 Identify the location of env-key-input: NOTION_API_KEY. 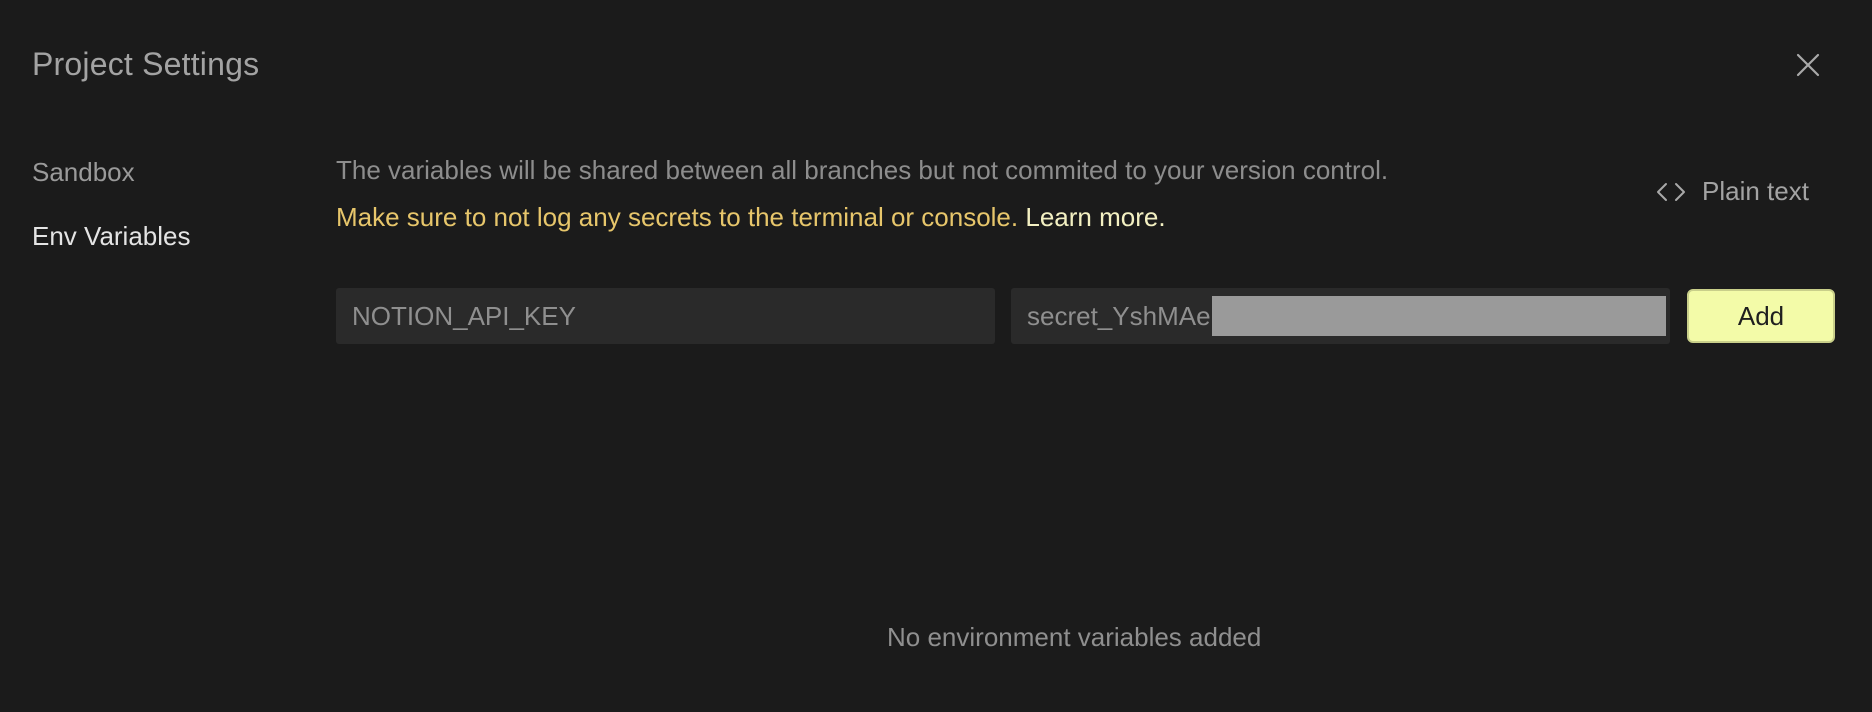
(665, 316).